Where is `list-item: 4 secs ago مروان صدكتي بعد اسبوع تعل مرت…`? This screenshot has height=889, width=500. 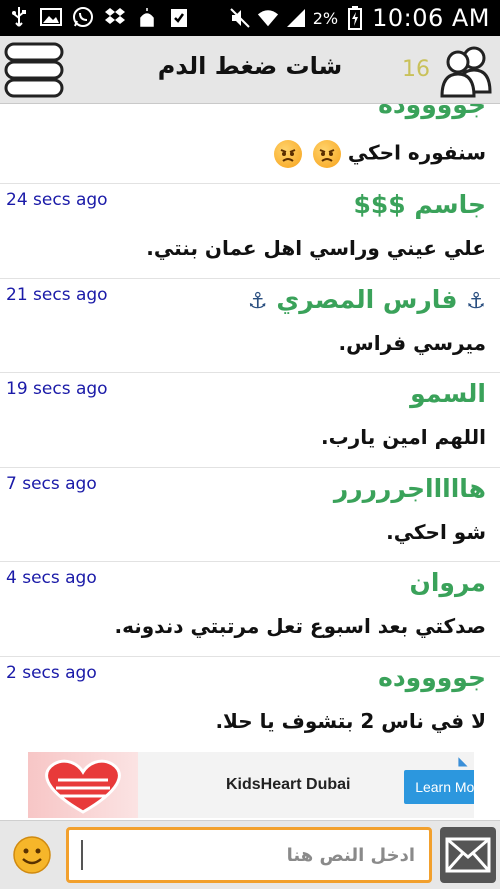
list-item: 4 secs ago مروان صدكتي بعد اسبوع تعل مرت… is located at coordinates (250, 609).